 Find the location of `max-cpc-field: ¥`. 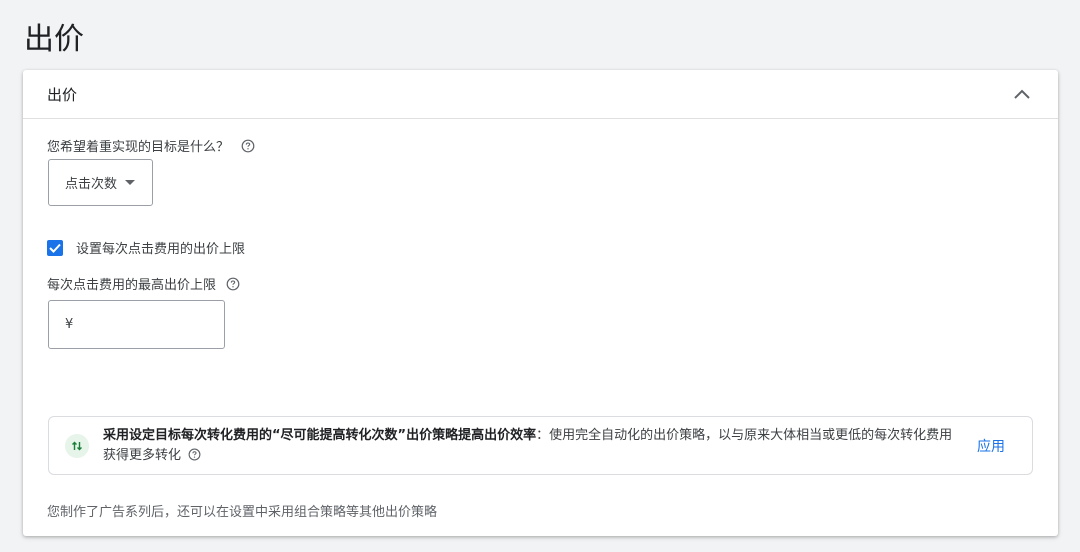

max-cpc-field: ¥ is located at coordinates (136, 324).